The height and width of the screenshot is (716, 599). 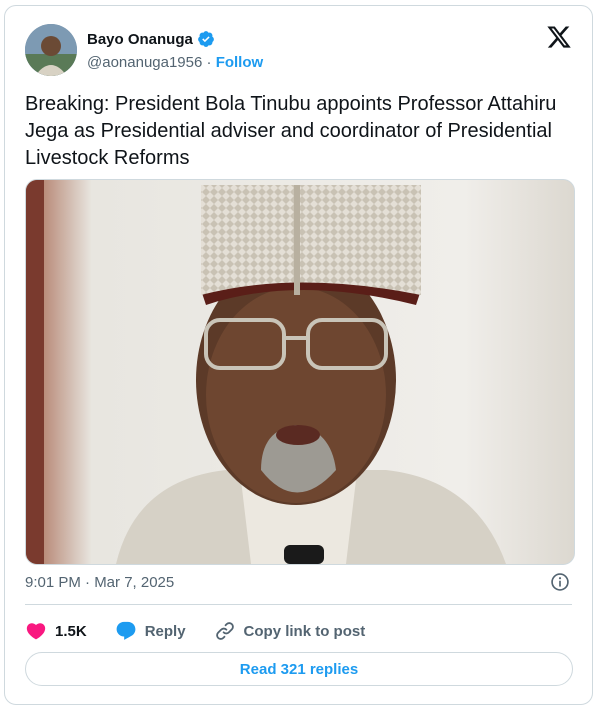 I want to click on reply-label: Reply, so click(x=165, y=631).